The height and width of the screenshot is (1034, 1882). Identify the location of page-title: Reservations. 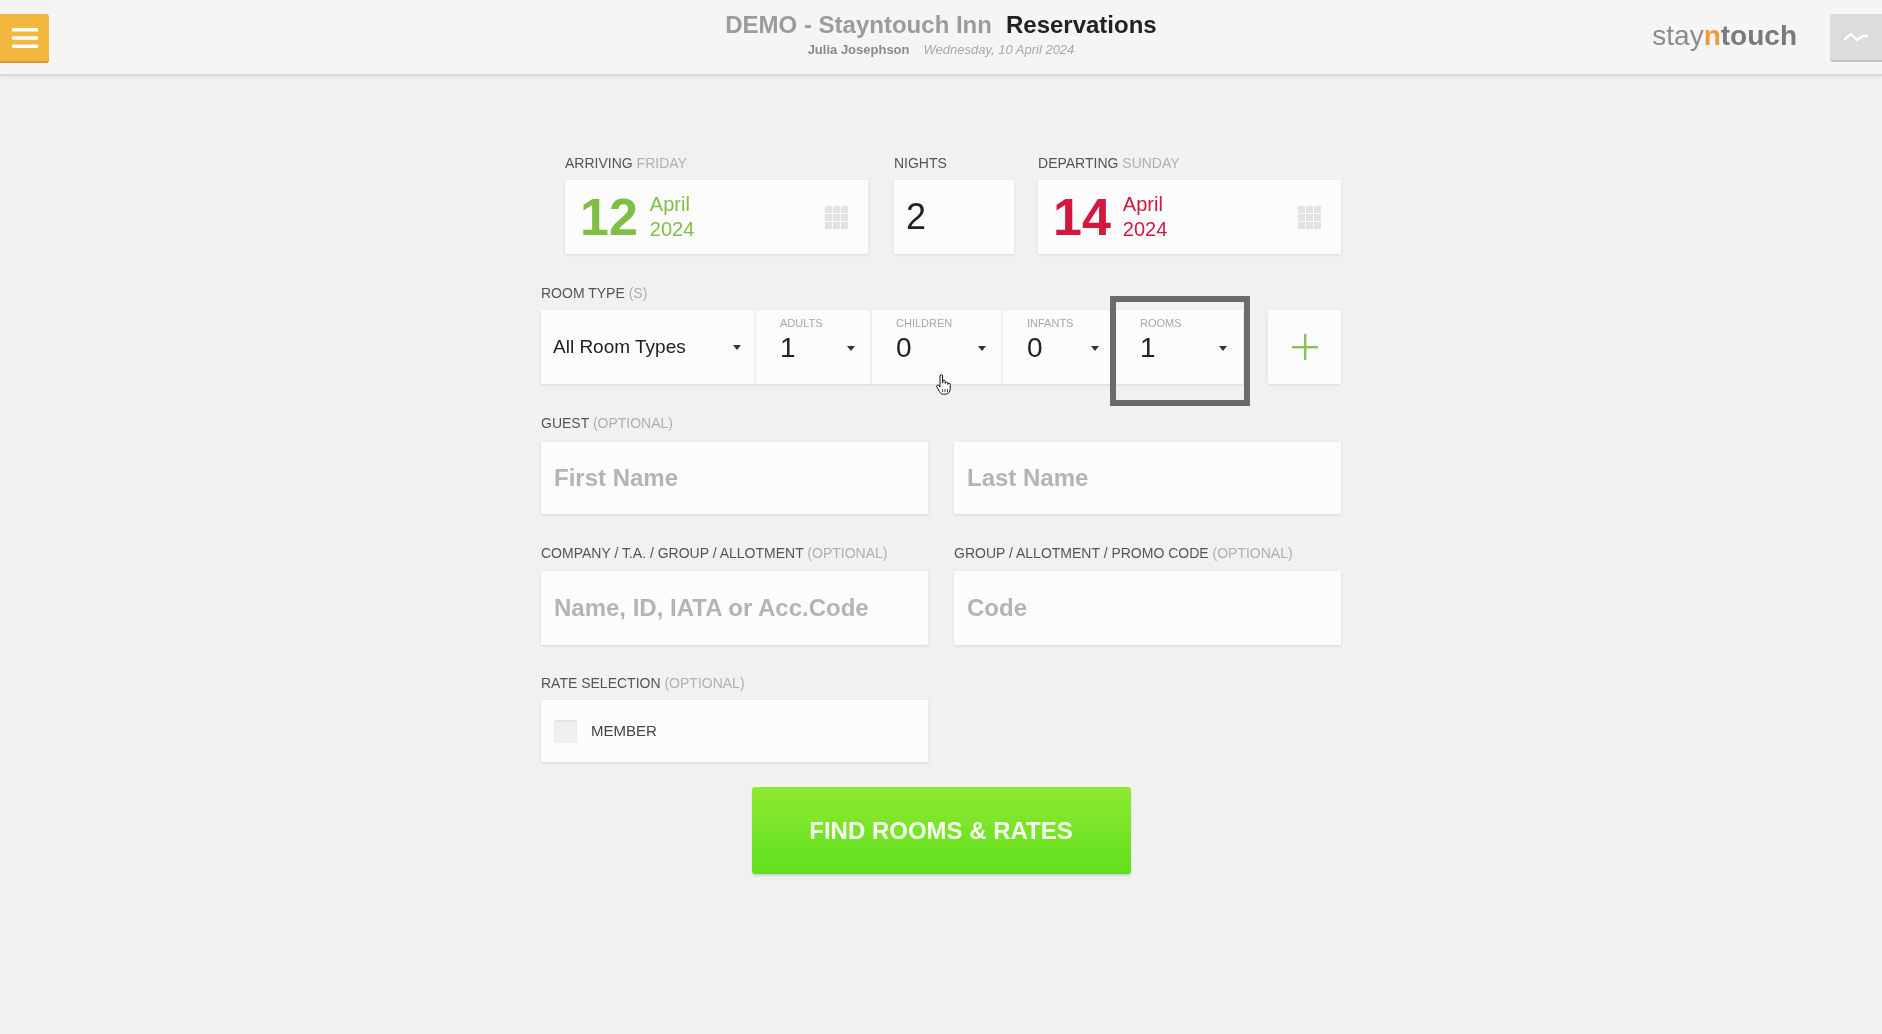
(1081, 25).